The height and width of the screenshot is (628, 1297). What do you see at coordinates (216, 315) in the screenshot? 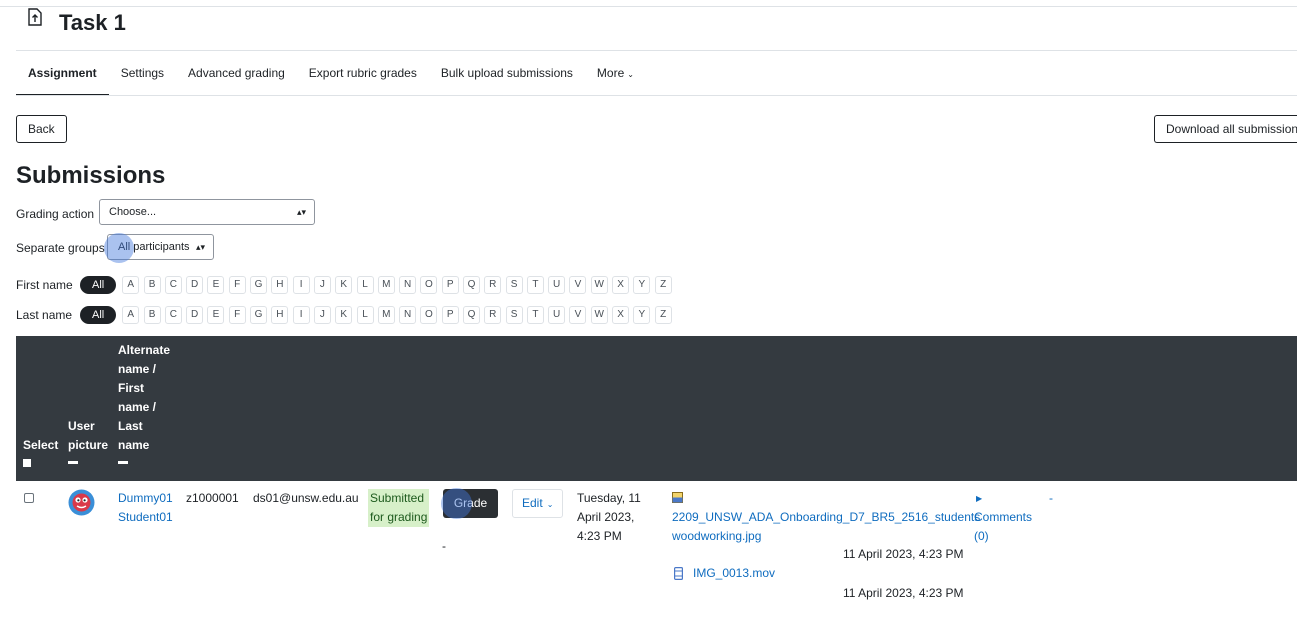
I see `last-name-initial-e: E` at bounding box center [216, 315].